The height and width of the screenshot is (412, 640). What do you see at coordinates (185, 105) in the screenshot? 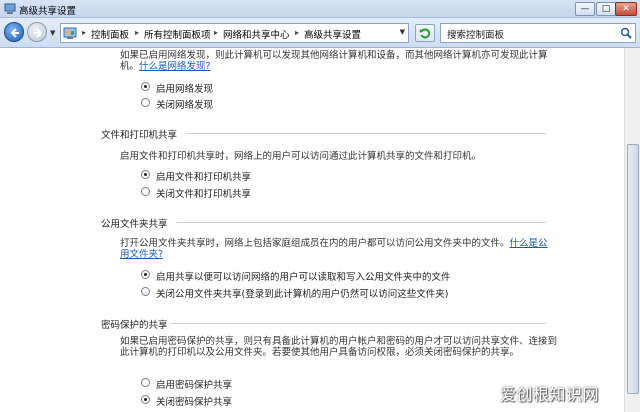
I see `radio-label: 关闭网络发现` at bounding box center [185, 105].